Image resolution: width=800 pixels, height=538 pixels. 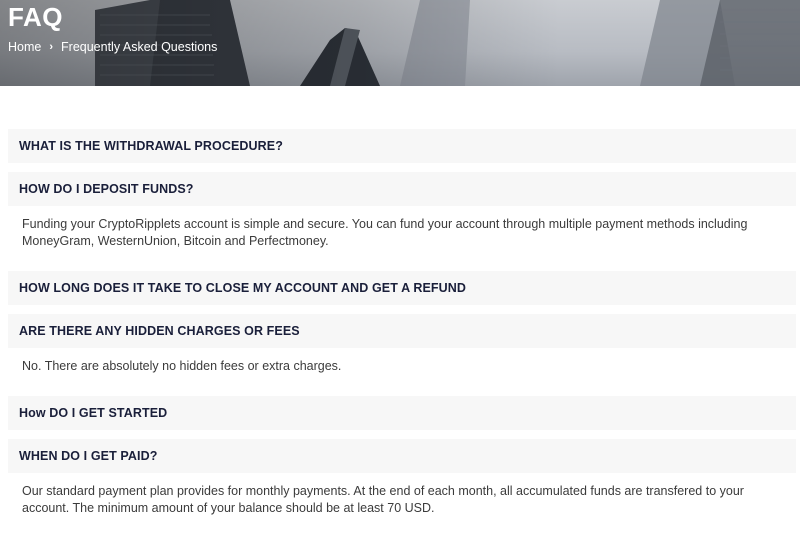 What do you see at coordinates (402, 189) in the screenshot?
I see `faq-question-deposit: HOW DO I DEPOSIT FUNDS?` at bounding box center [402, 189].